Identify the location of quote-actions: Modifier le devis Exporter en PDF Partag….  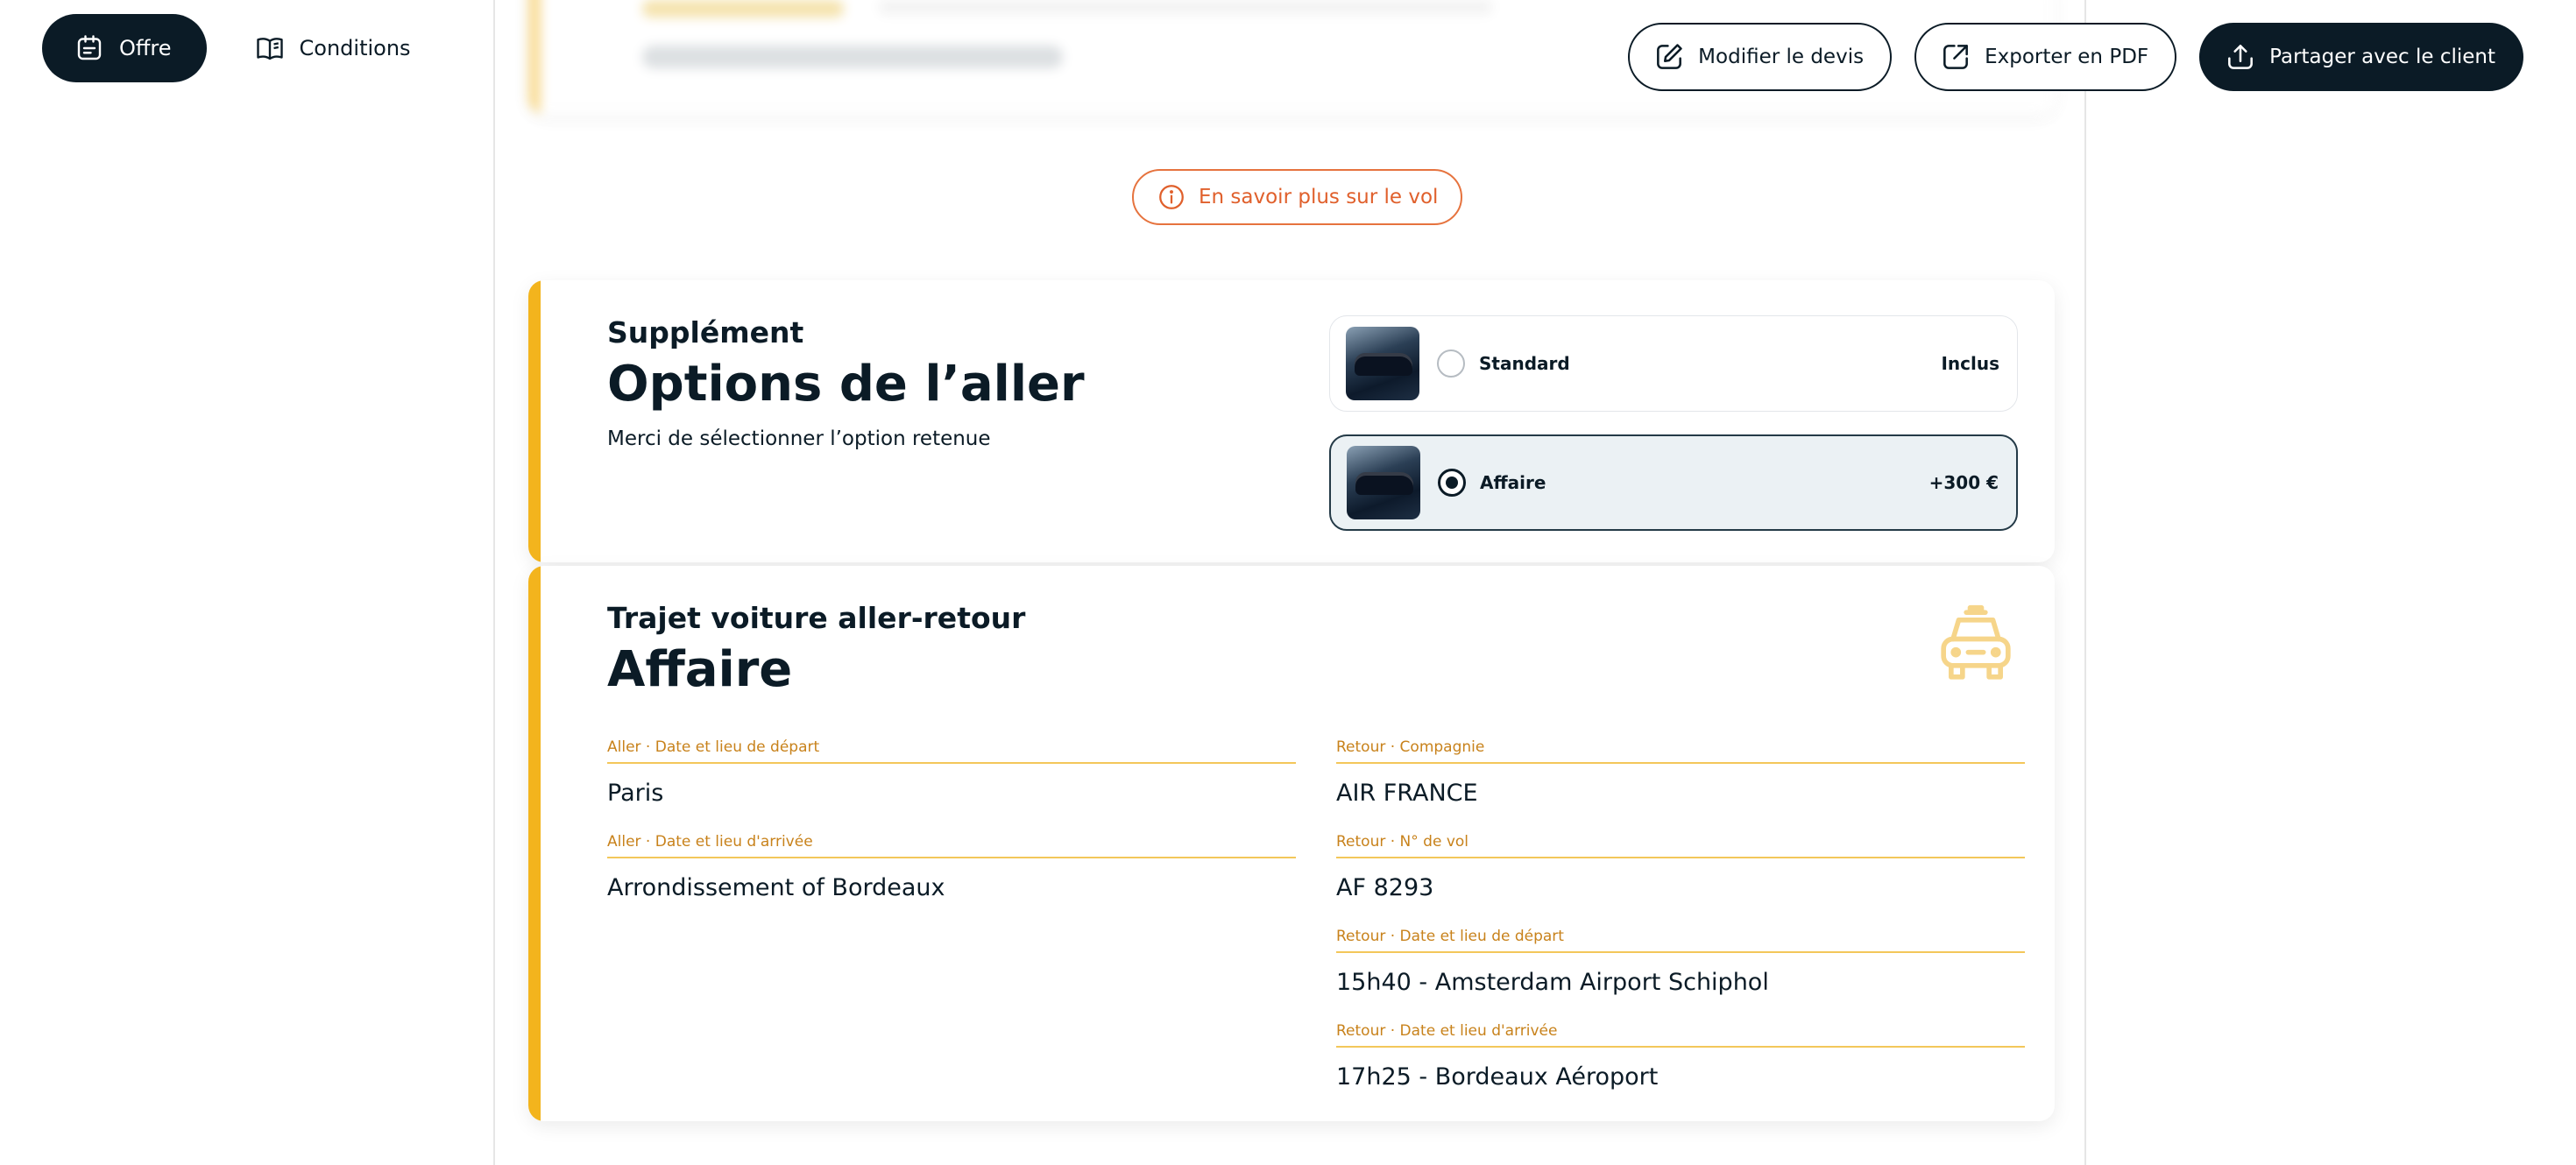
(2075, 57).